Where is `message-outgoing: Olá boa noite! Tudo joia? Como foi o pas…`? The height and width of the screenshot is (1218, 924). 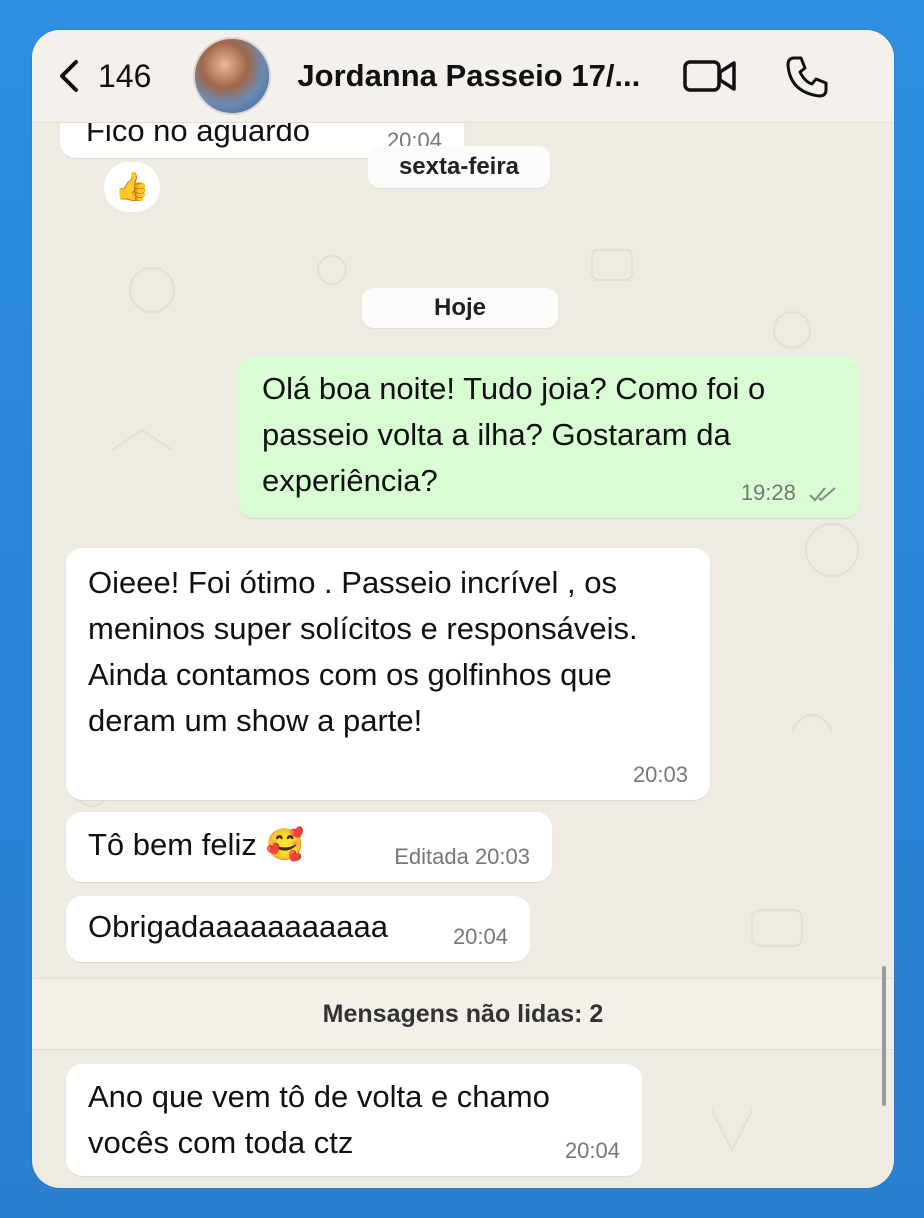
message-outgoing: Olá boa noite! Tudo joia? Como foi o pas… is located at coordinates (549, 437).